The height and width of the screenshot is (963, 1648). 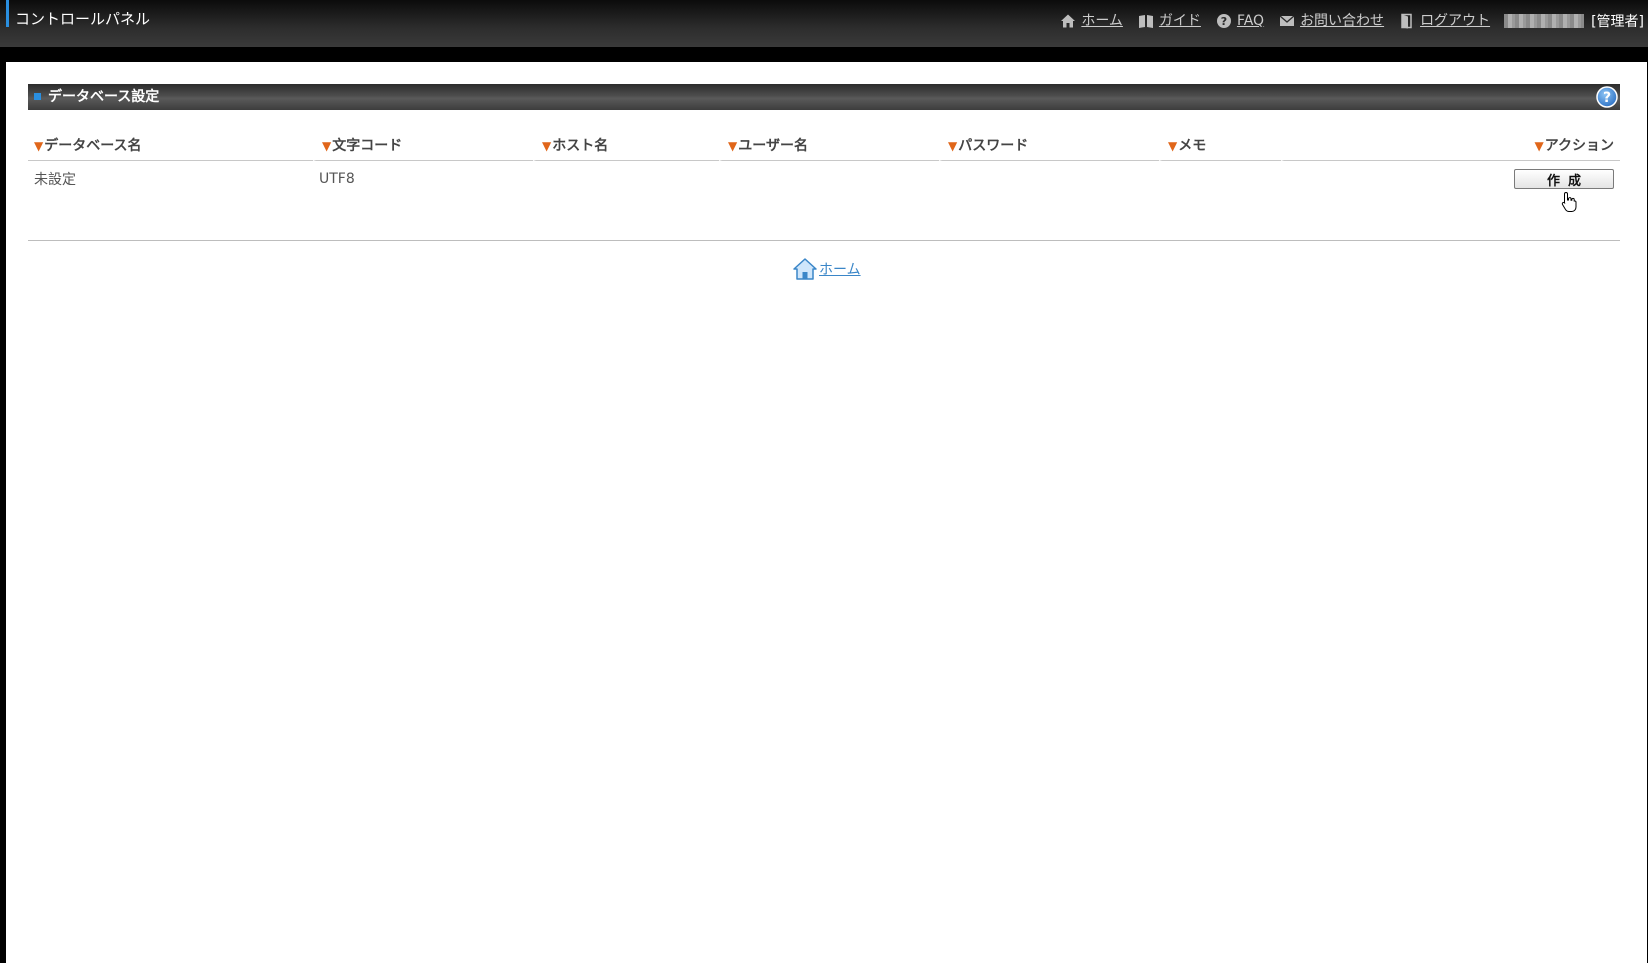 What do you see at coordinates (840, 270) in the screenshot?
I see `footer-home-label: ホーム` at bounding box center [840, 270].